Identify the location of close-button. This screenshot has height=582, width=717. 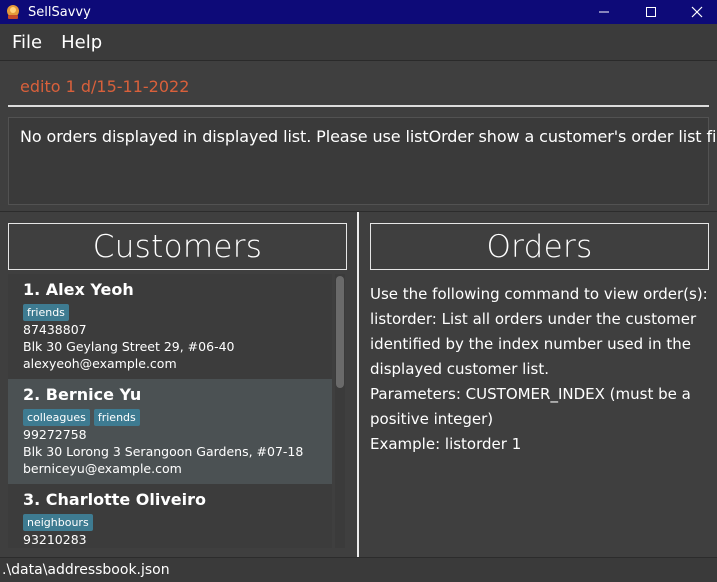
(695, 12).